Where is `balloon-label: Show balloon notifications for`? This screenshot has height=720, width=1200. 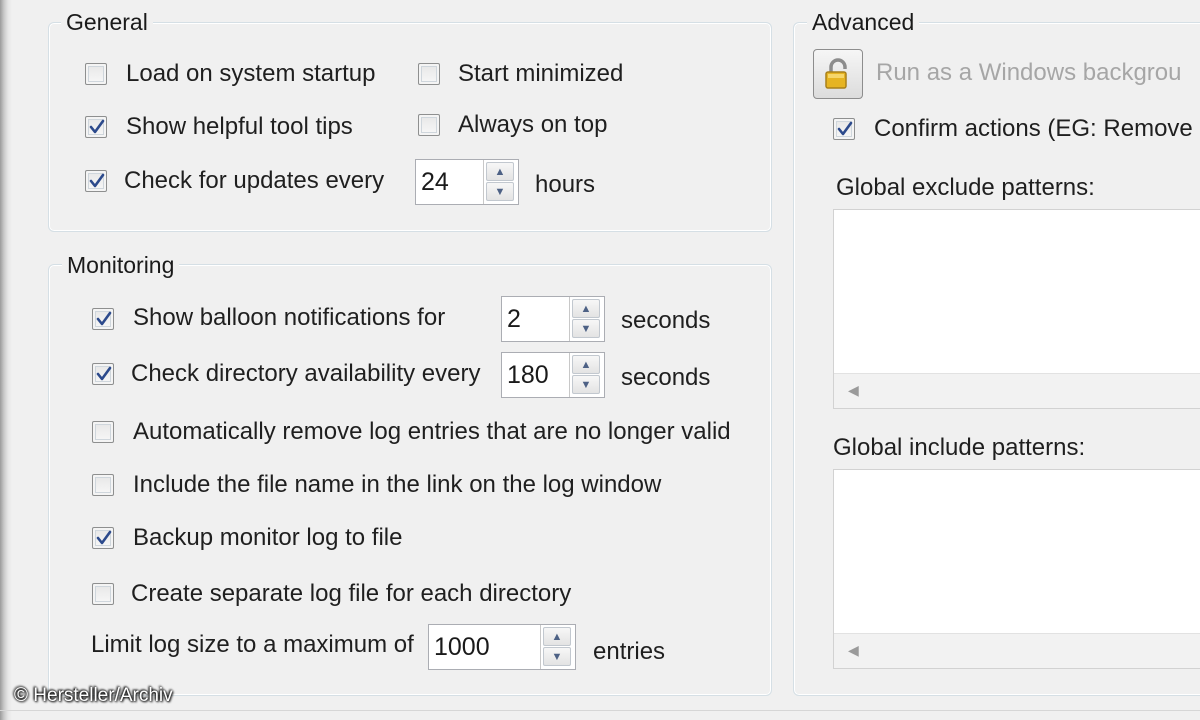
balloon-label: Show balloon notifications for is located at coordinates (289, 317).